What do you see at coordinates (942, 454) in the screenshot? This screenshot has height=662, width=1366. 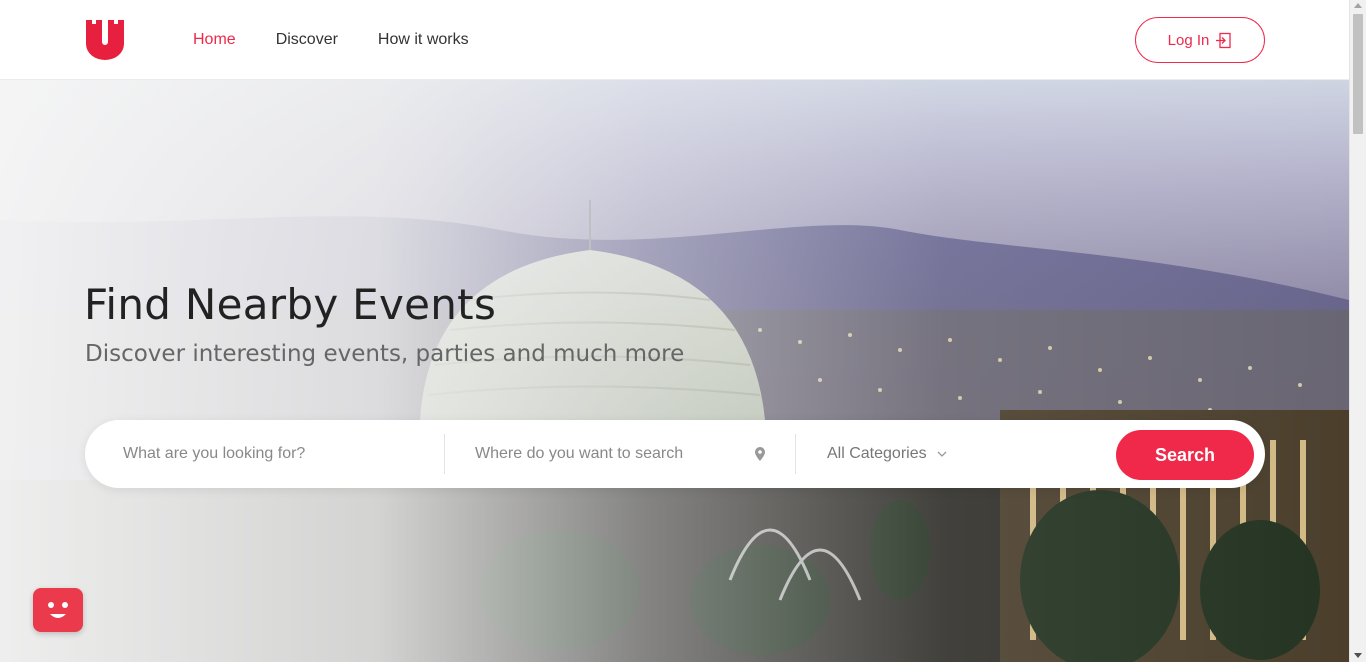 I see `chevron-down-icon` at bounding box center [942, 454].